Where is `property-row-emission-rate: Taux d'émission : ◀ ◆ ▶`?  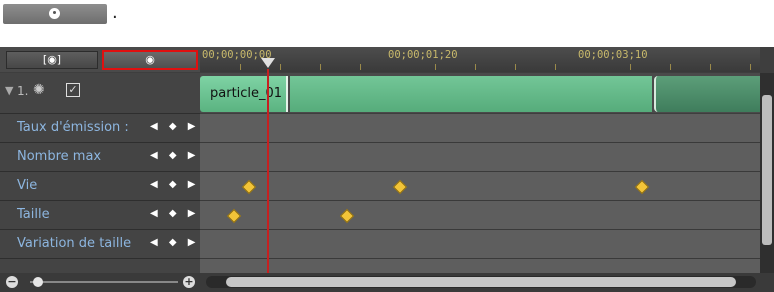 property-row-emission-rate: Taux d'émission : ◀ ◆ ▶ is located at coordinates (100, 128).